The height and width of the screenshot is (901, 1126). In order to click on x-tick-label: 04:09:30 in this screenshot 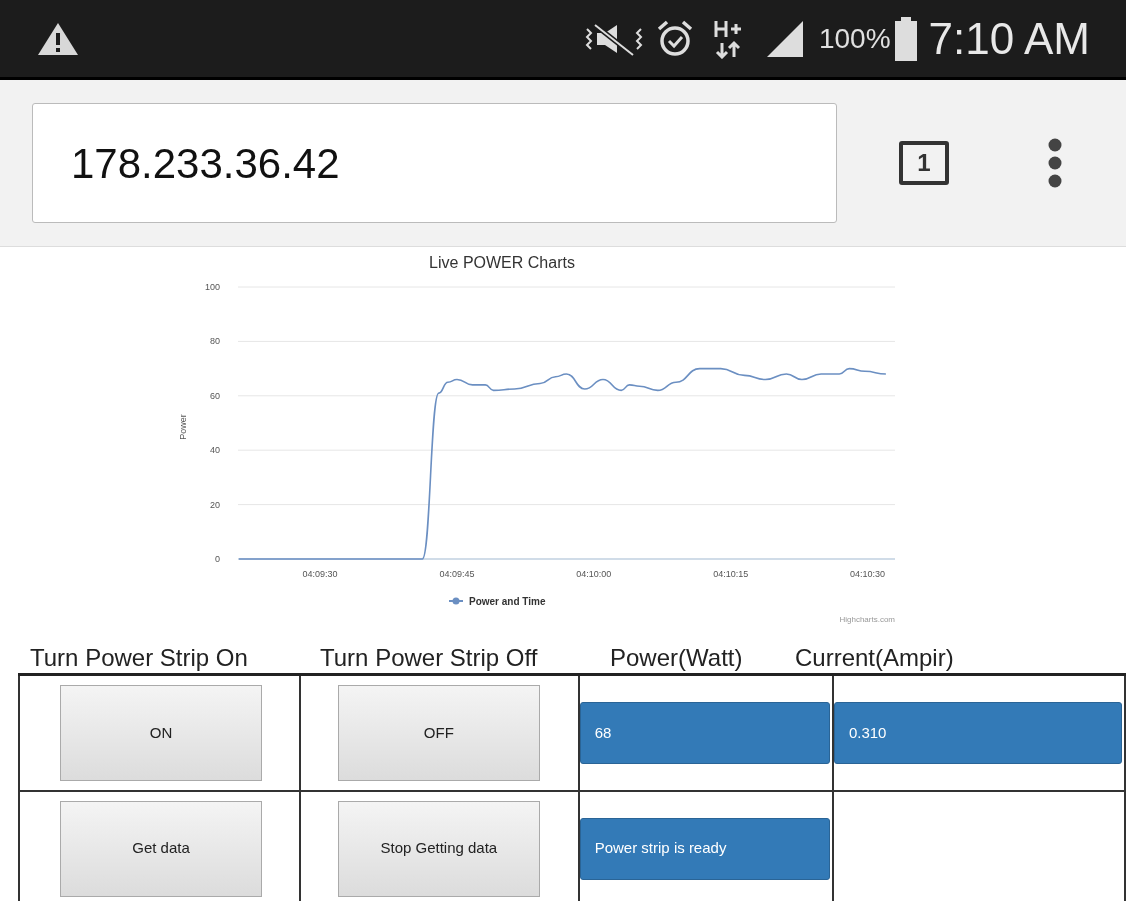, I will do `click(320, 574)`.